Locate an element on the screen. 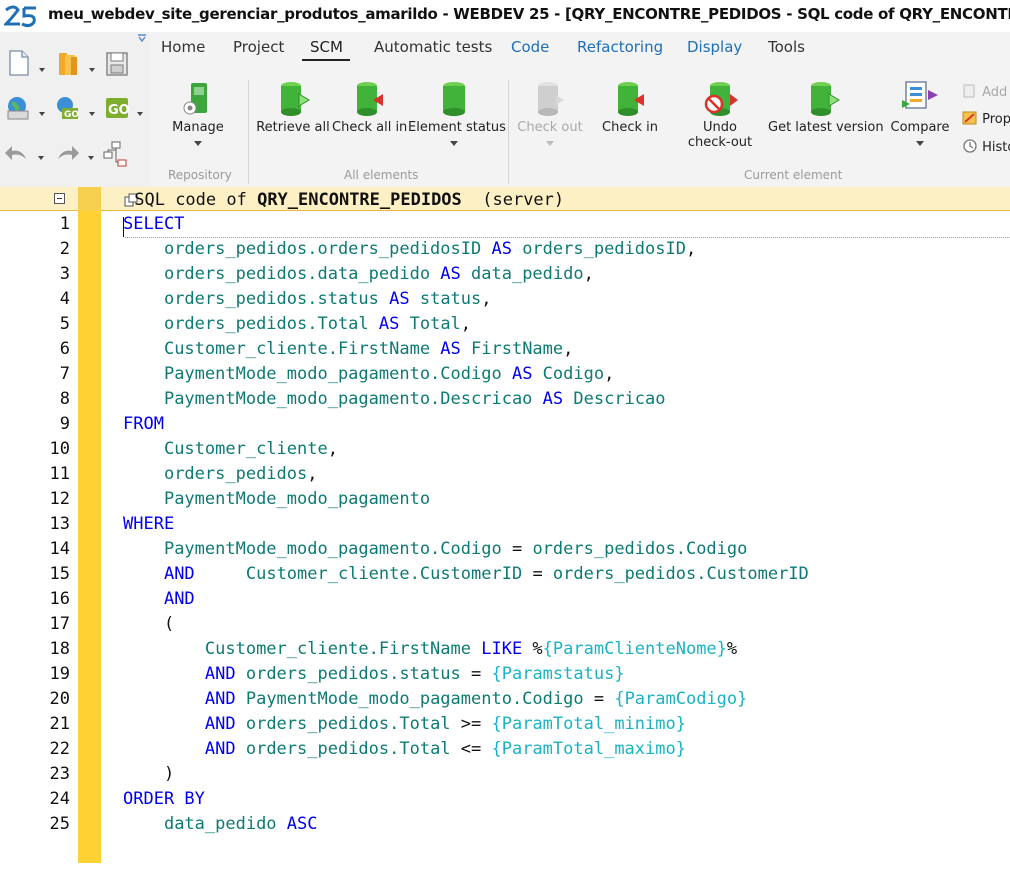  retrieve-all-button: Retrieve all is located at coordinates (293, 106).